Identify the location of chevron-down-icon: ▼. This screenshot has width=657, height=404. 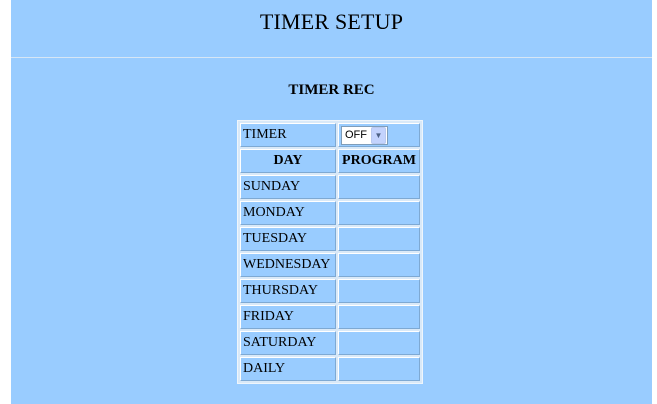
(378, 135).